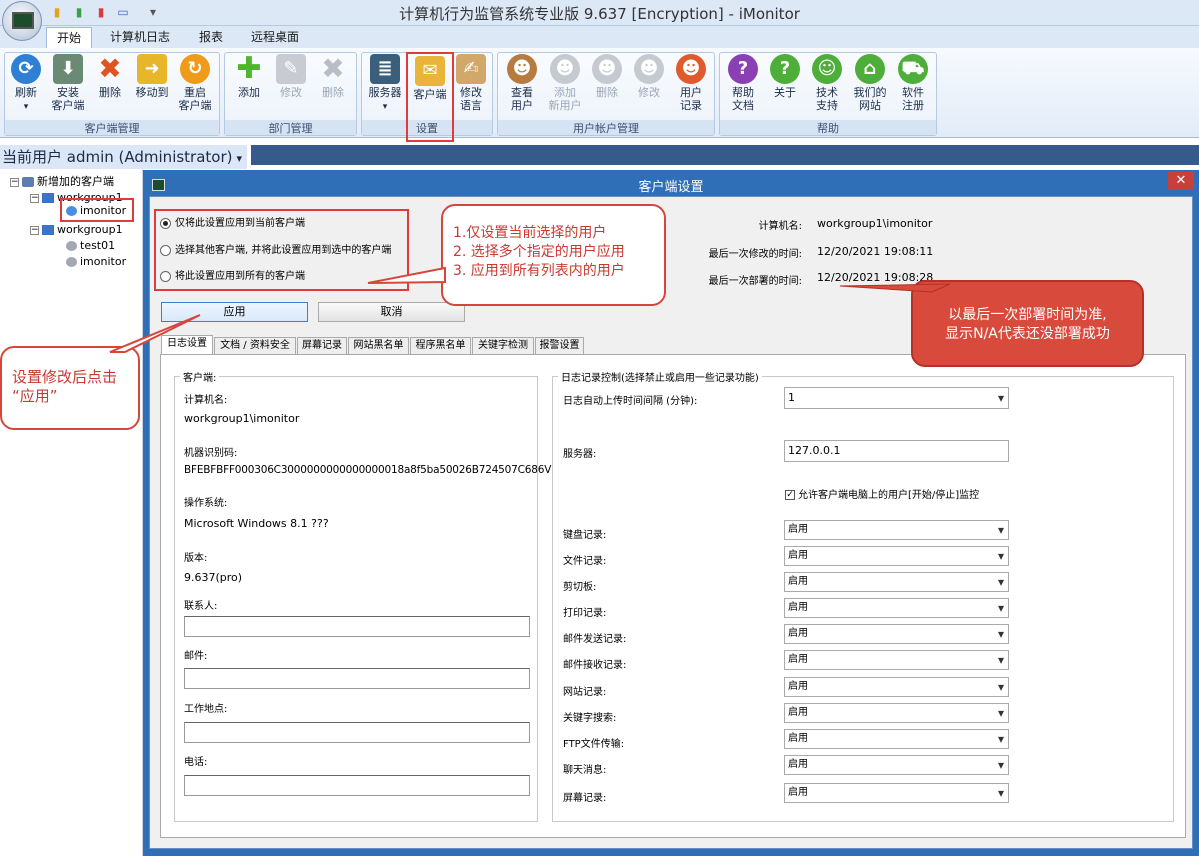  Describe the element at coordinates (913, 83) in the screenshot. I see `register-software-button: ⛟ 软件 注册` at that location.